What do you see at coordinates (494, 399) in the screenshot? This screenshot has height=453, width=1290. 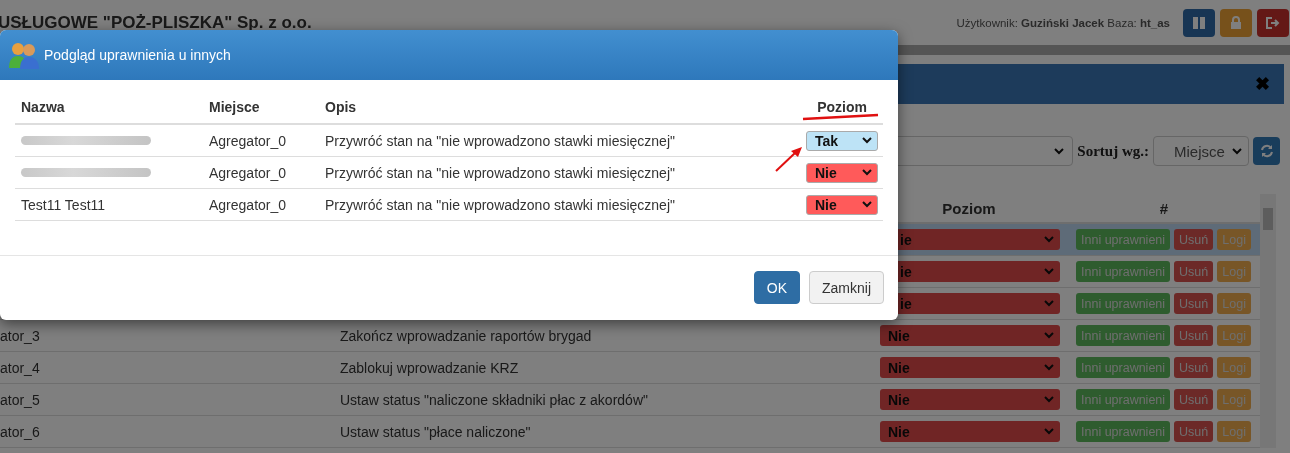 I see `table-cell: Ustaw status "naliczone składniki płac z akordów"` at bounding box center [494, 399].